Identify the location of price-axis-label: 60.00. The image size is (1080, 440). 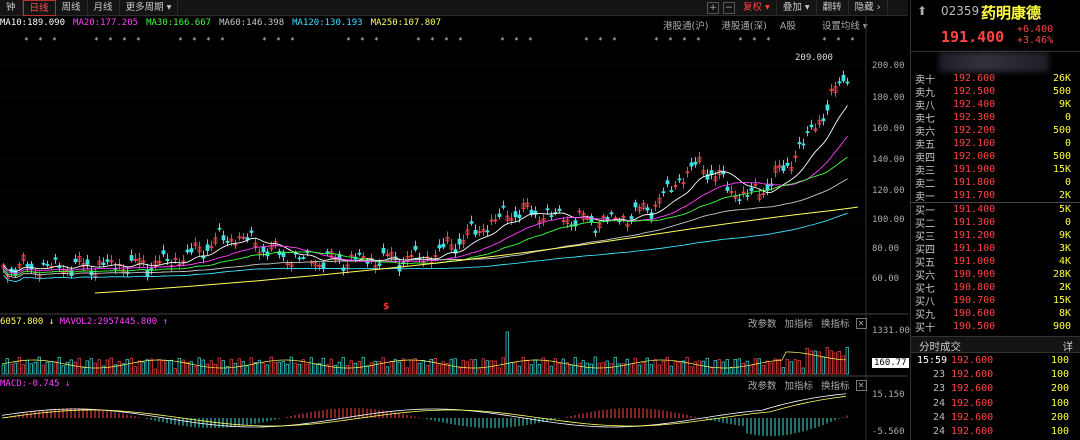
(886, 279).